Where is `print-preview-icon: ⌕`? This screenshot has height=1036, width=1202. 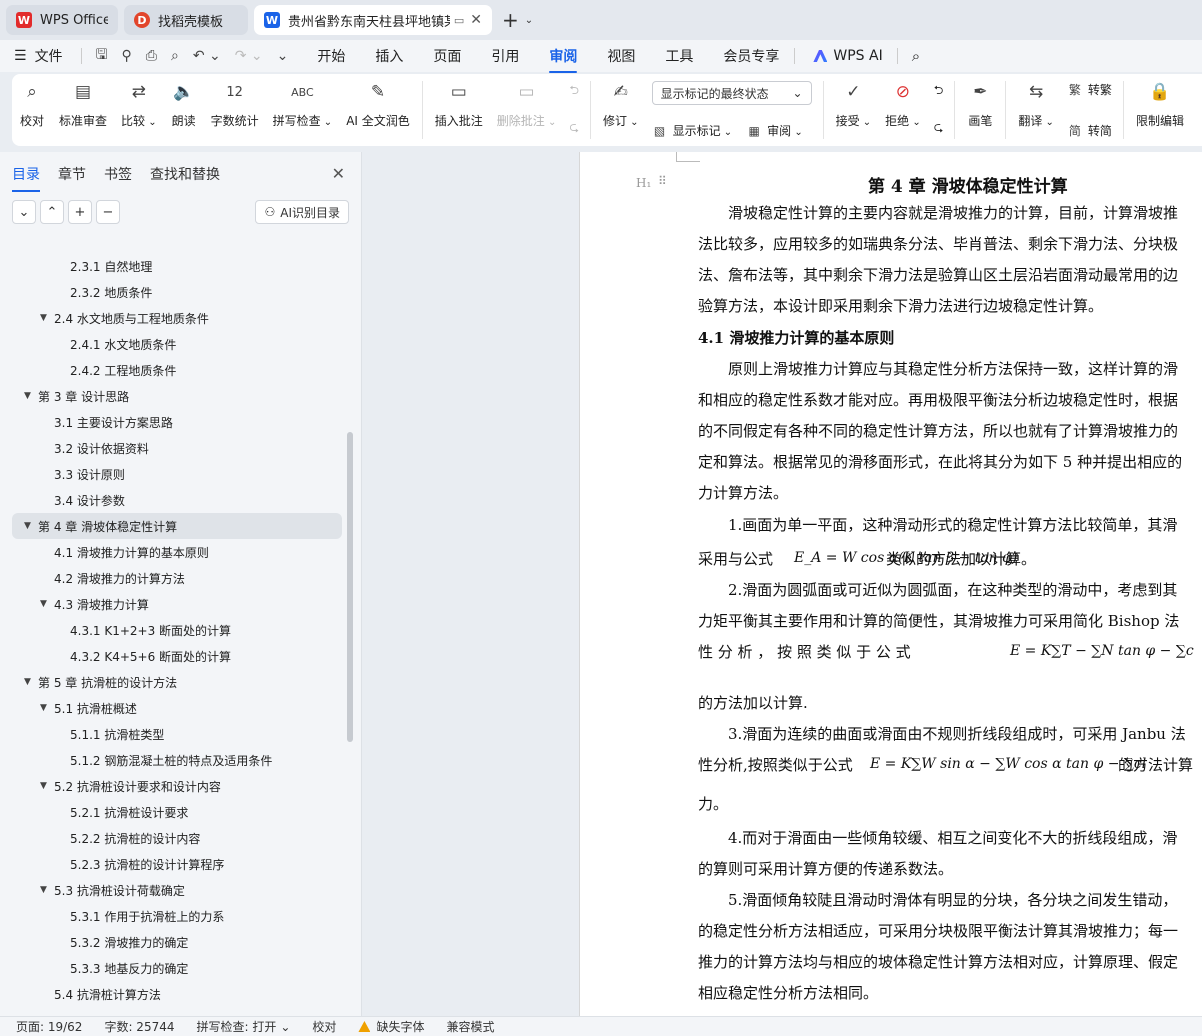 print-preview-icon: ⌕ is located at coordinates (175, 56).